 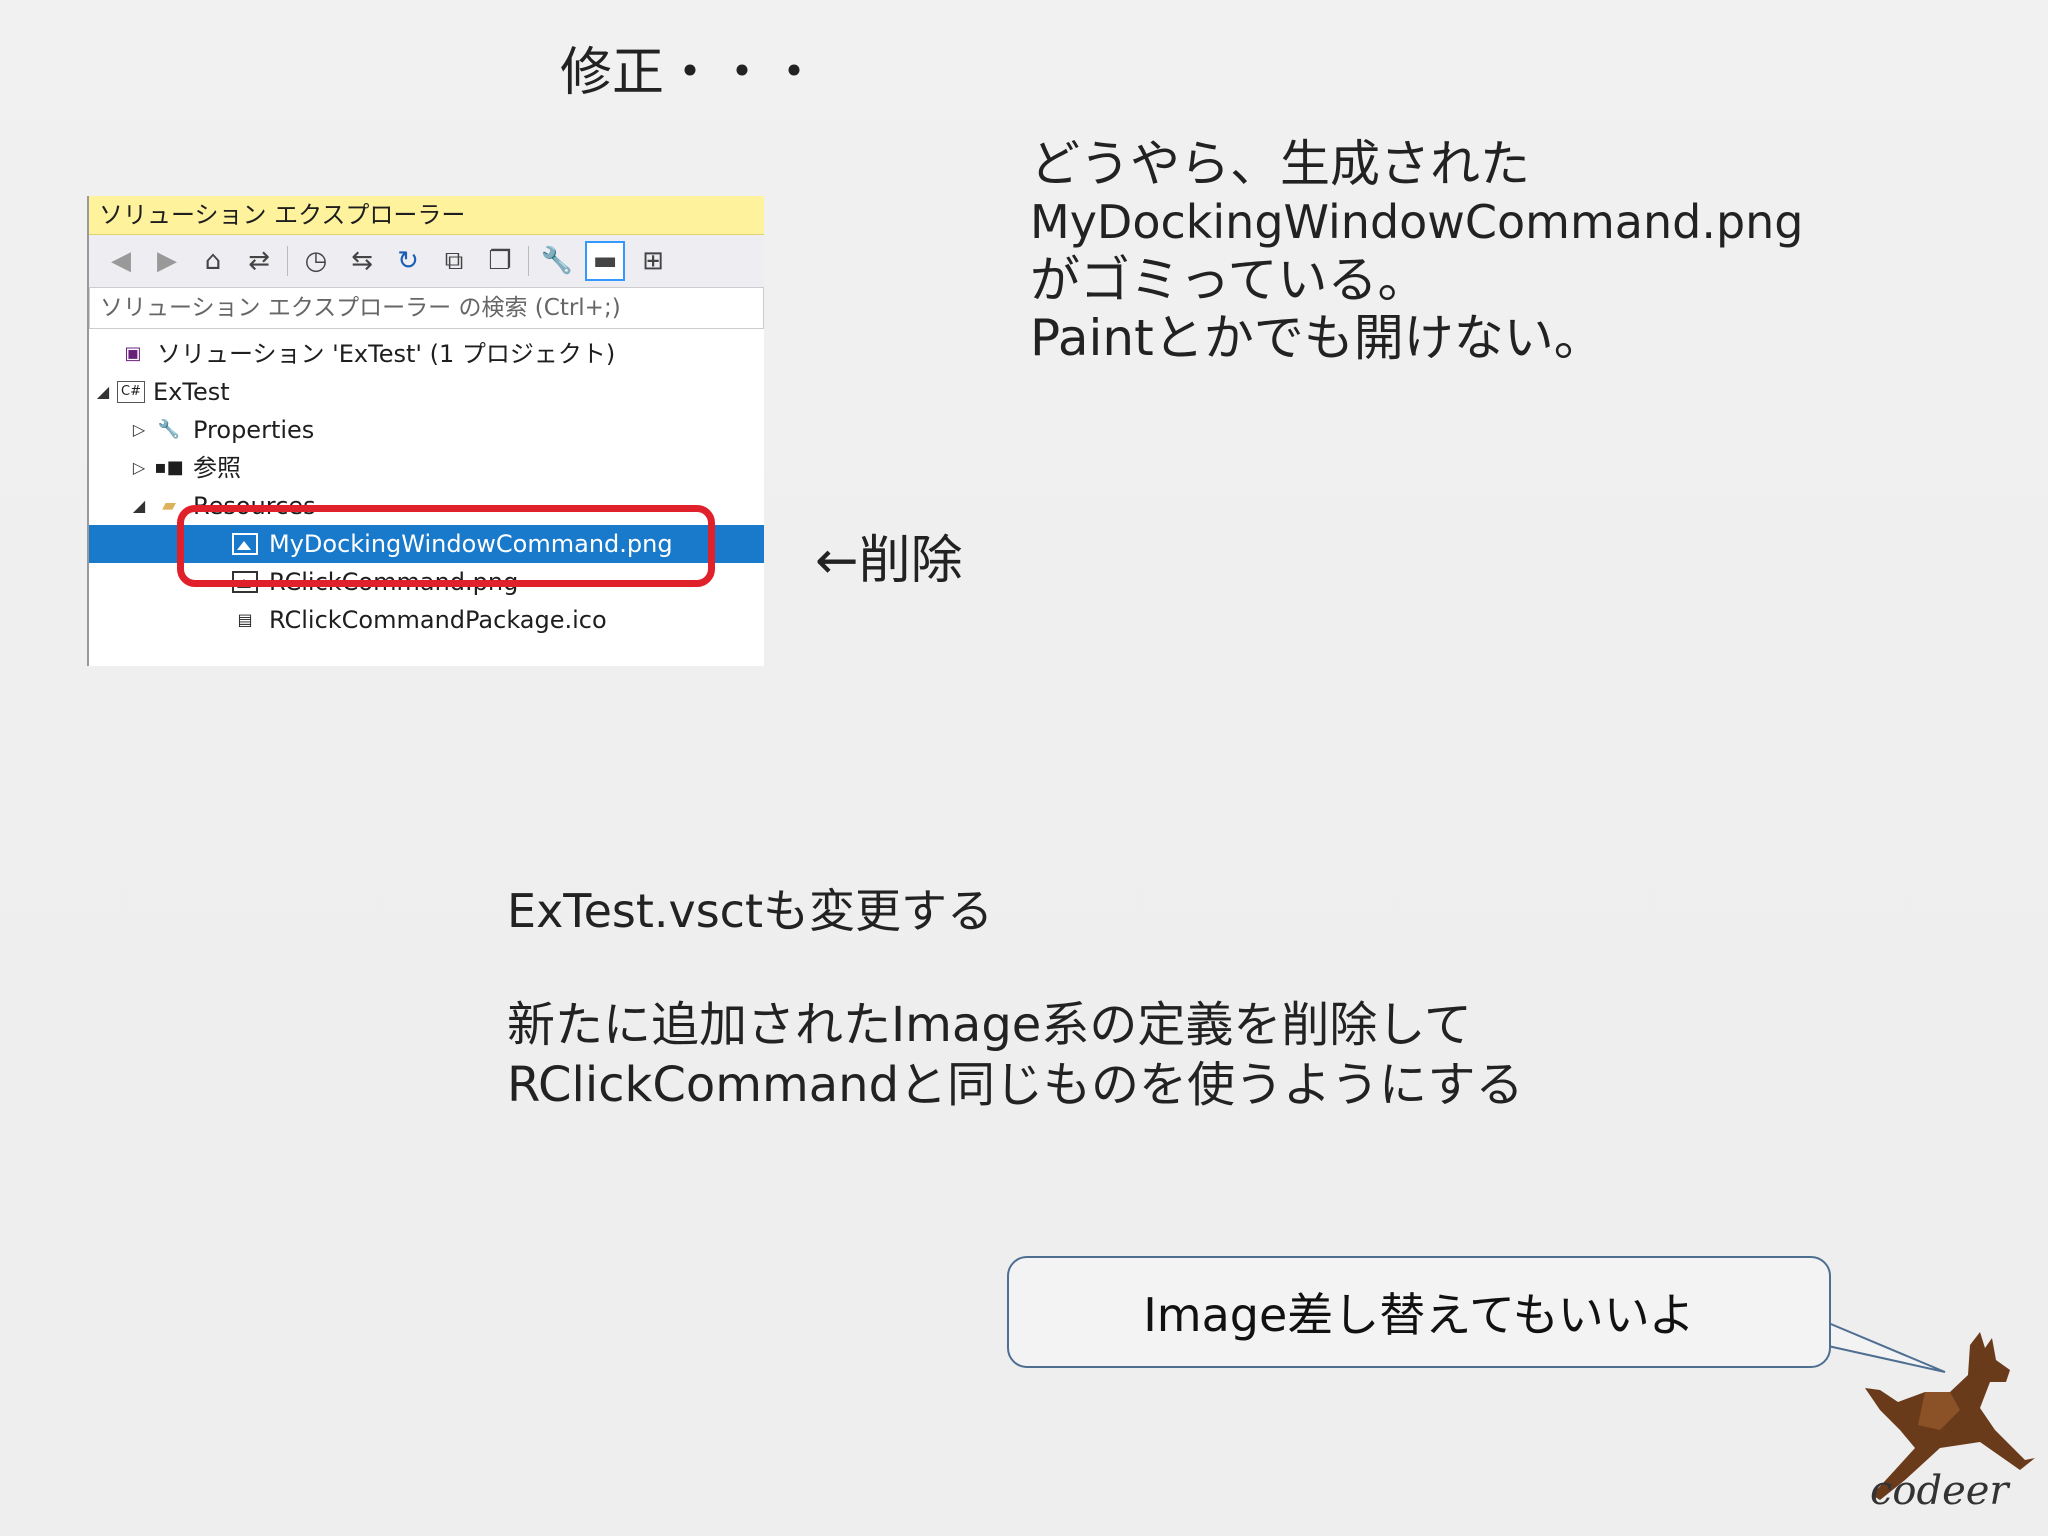 I want to click on tree-item-ico: ▤ RClickCommandPackage.ico, so click(x=426, y=620).